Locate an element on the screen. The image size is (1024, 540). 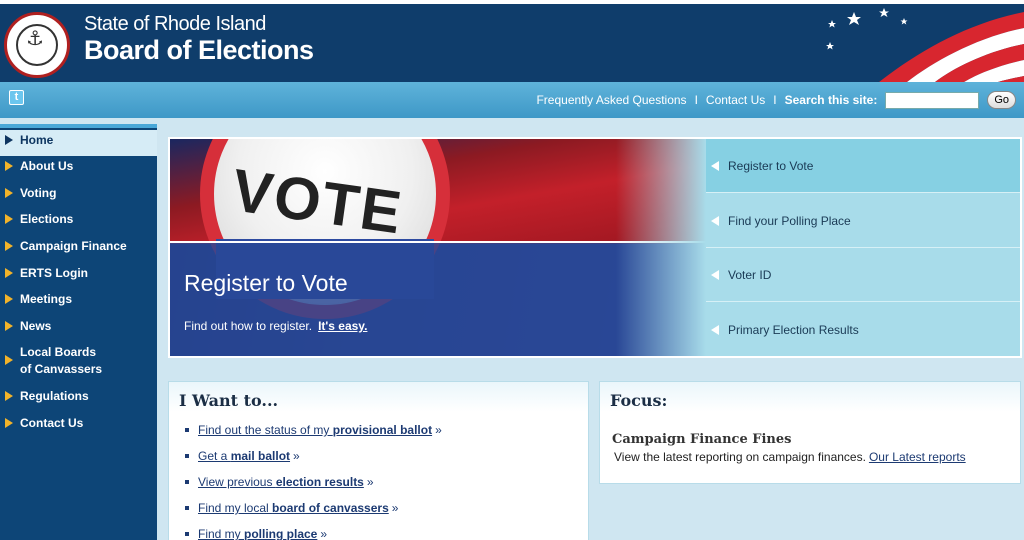
state-seal-icon: ⚓ is located at coordinates (37, 45).